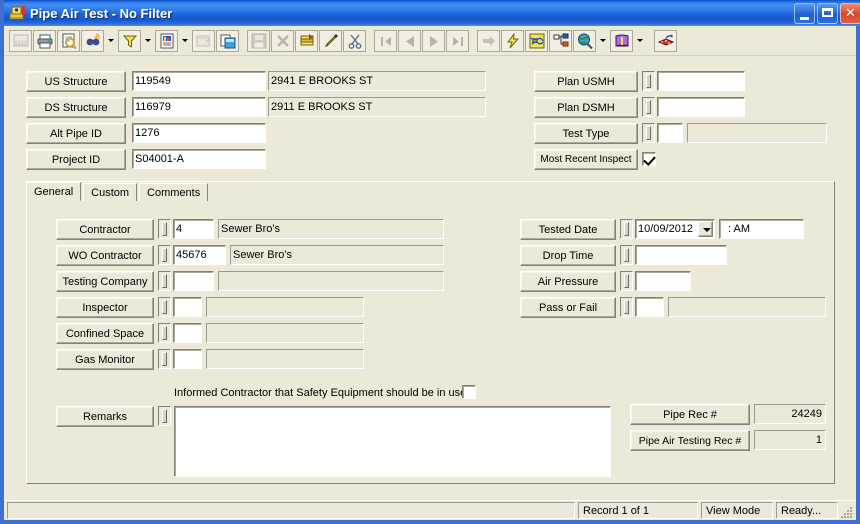 This screenshot has width=860, height=524. I want to click on confined-space-open-indicator, so click(164, 333).